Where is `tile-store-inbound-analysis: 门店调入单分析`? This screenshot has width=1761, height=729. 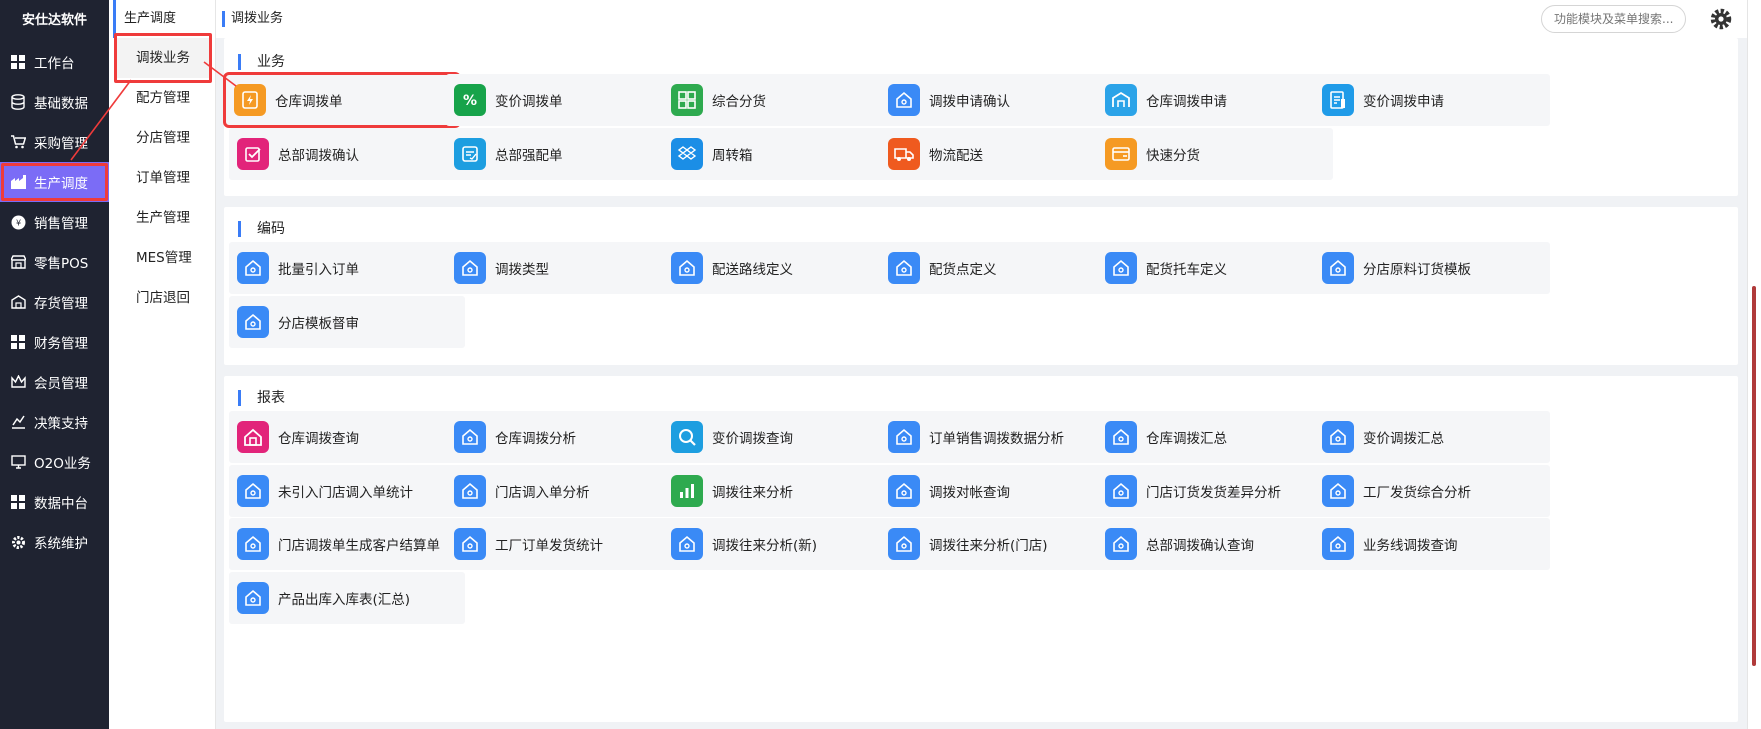 tile-store-inbound-analysis: 门店调入单分析 is located at coordinates (564, 491).